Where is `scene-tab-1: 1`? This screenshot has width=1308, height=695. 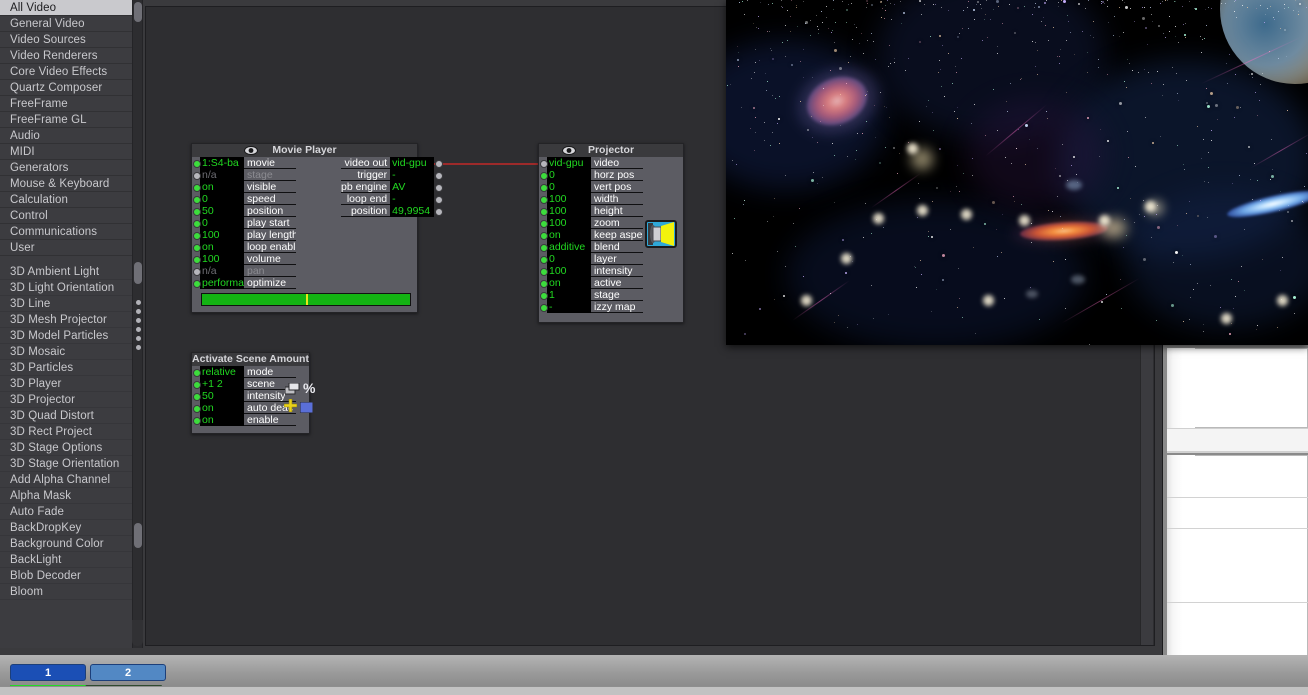 scene-tab-1: 1 is located at coordinates (48, 672).